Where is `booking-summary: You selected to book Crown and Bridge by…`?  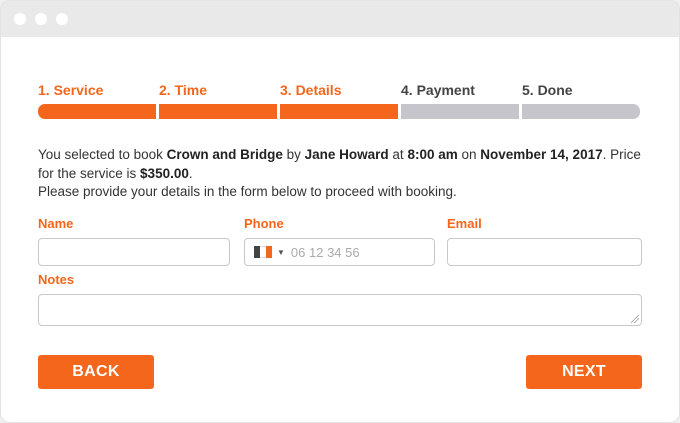 booking-summary: You selected to book Crown and Bridge by… is located at coordinates (340, 174).